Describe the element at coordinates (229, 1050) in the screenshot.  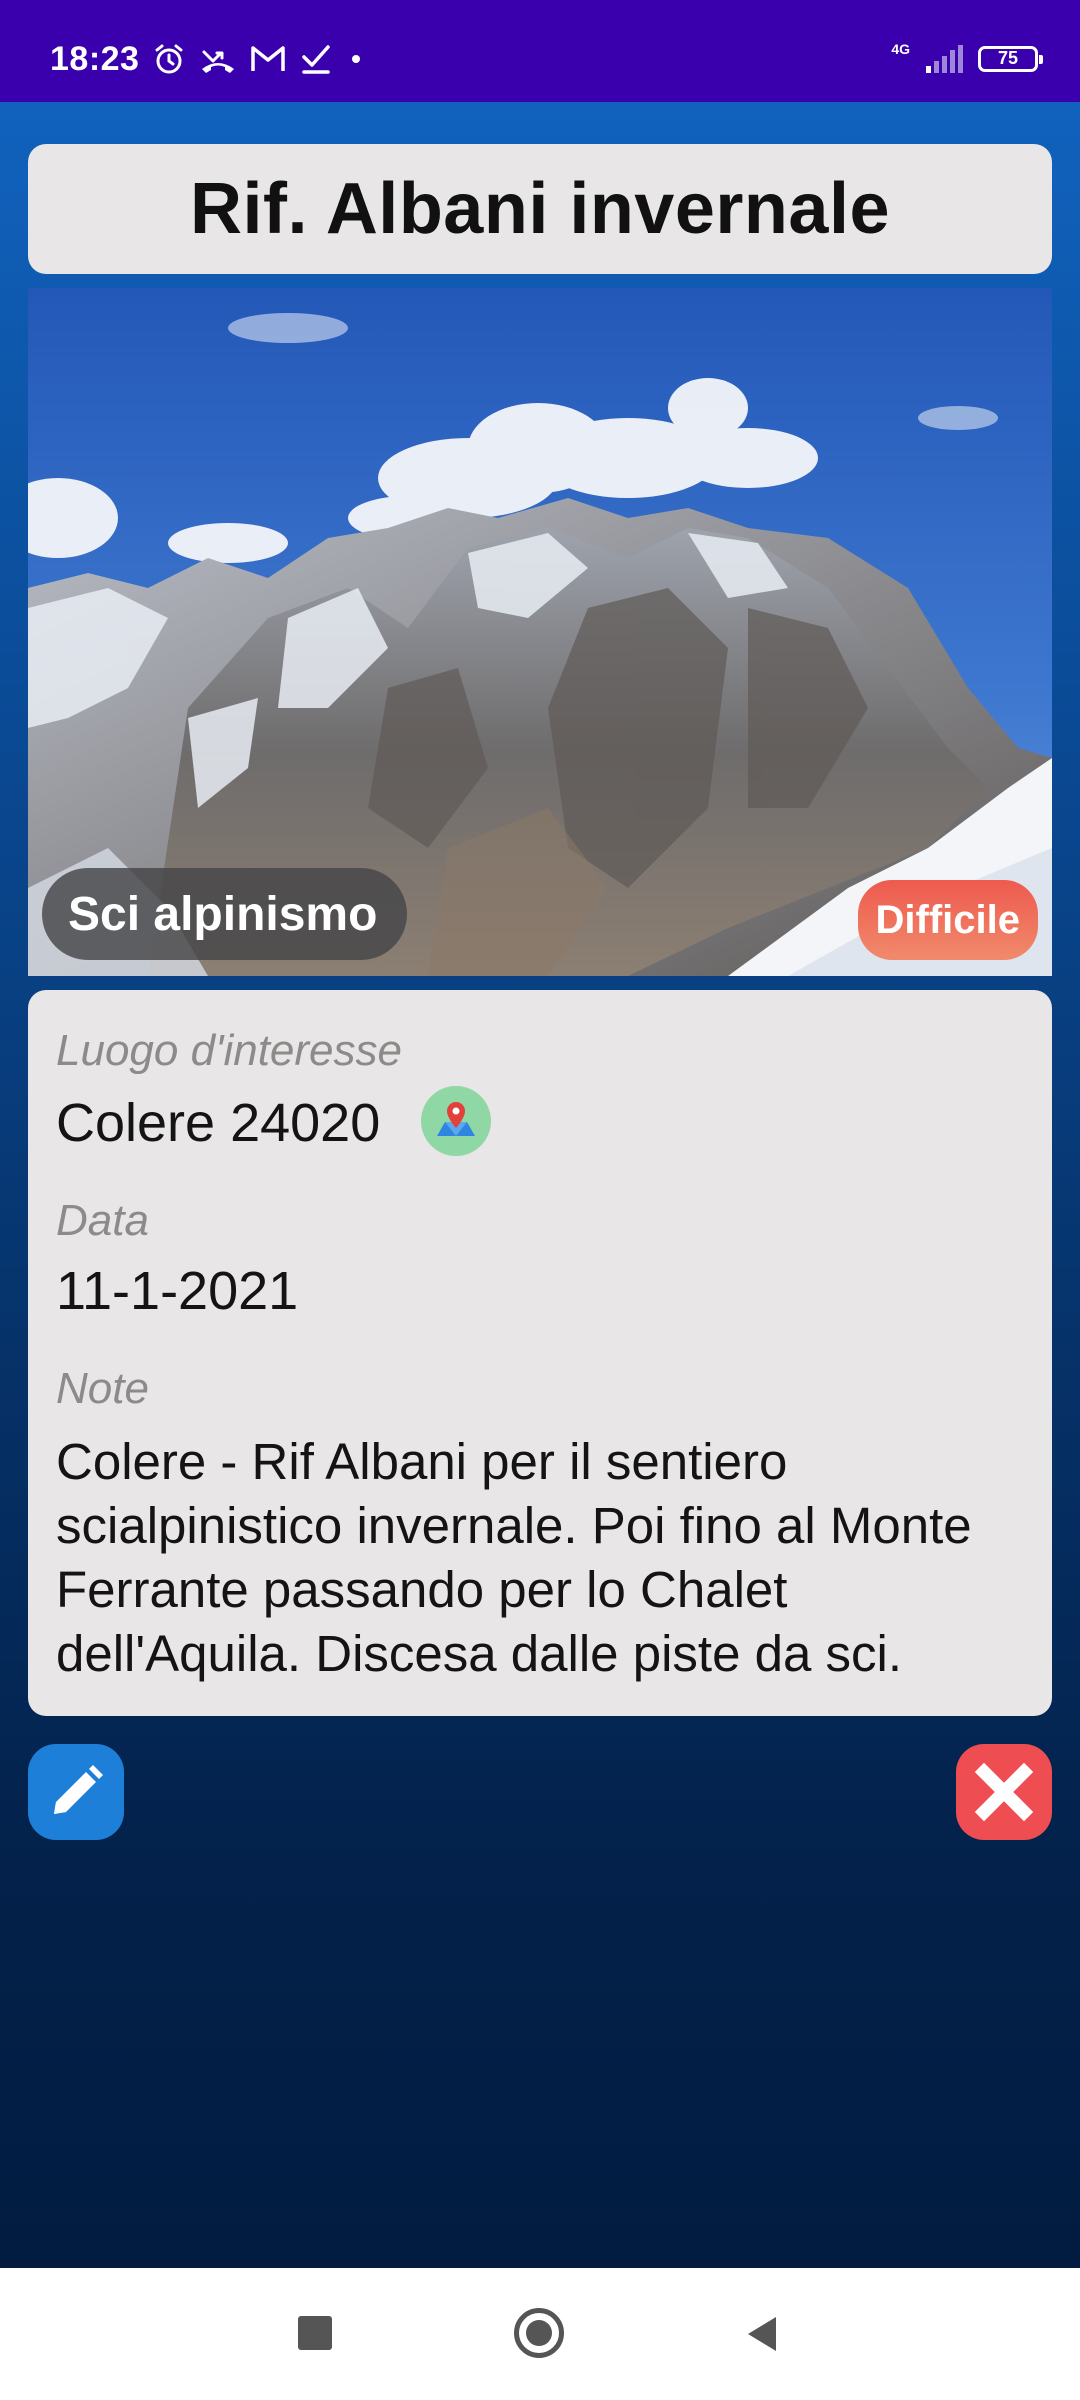
I see `location-label: Luogo d'interesse` at that location.